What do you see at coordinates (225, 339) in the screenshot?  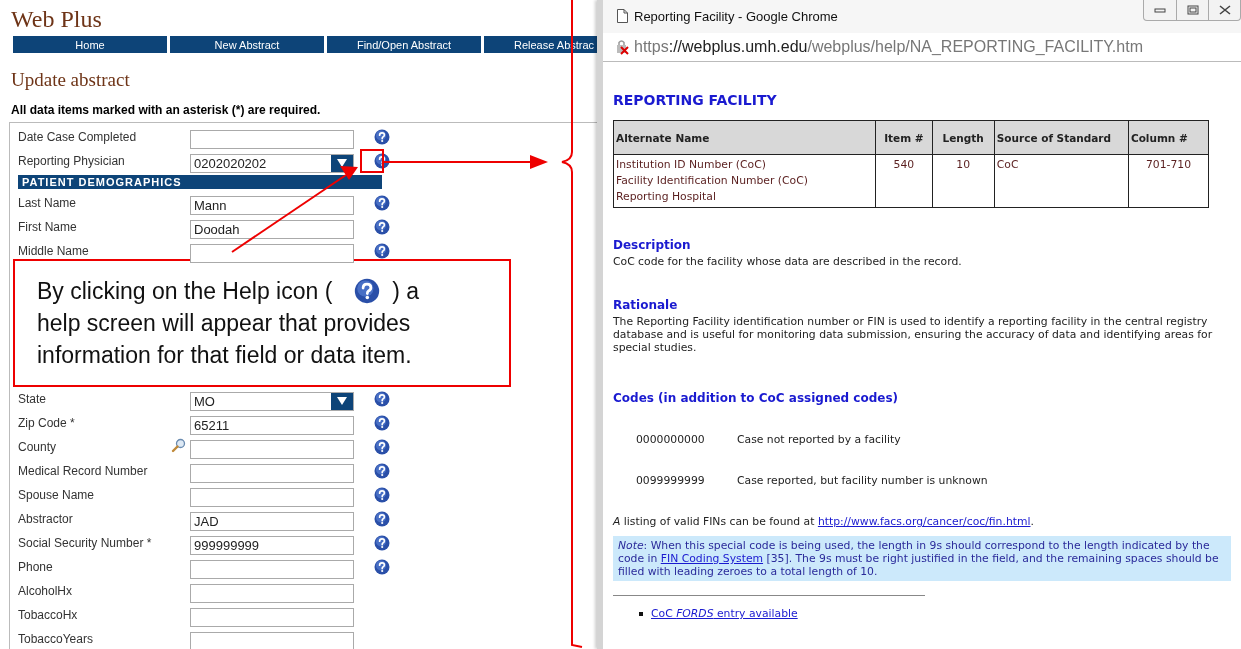 I see `callout-text: help screen will appear that provides information for that field or data item.` at bounding box center [225, 339].